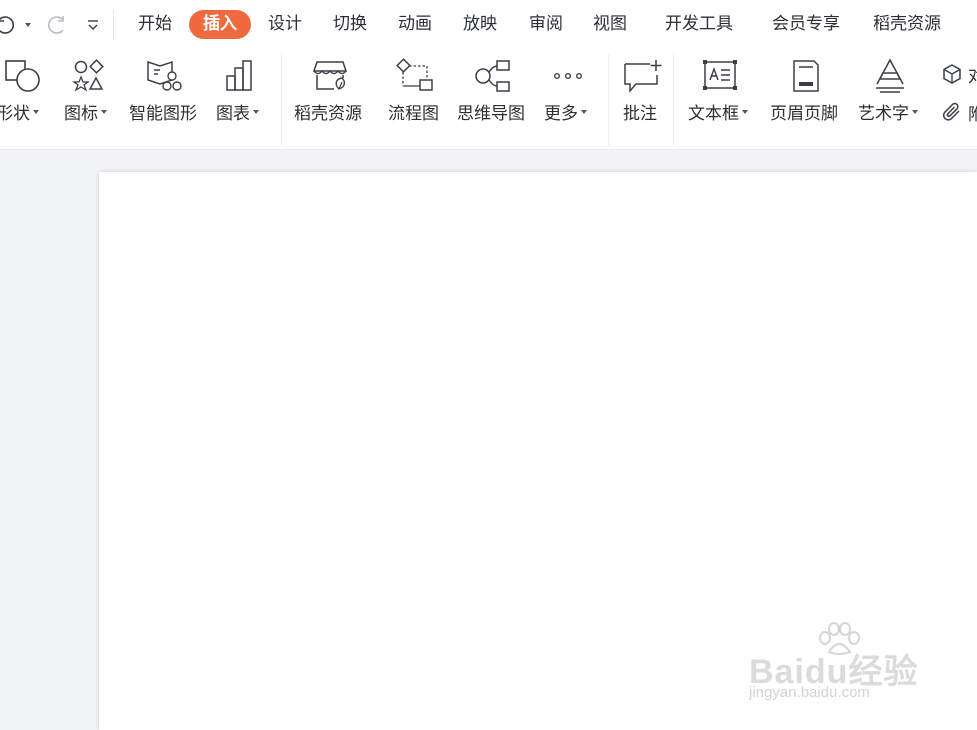 This screenshot has width=977, height=730. Describe the element at coordinates (952, 74) in the screenshot. I see `cube-icon` at that location.